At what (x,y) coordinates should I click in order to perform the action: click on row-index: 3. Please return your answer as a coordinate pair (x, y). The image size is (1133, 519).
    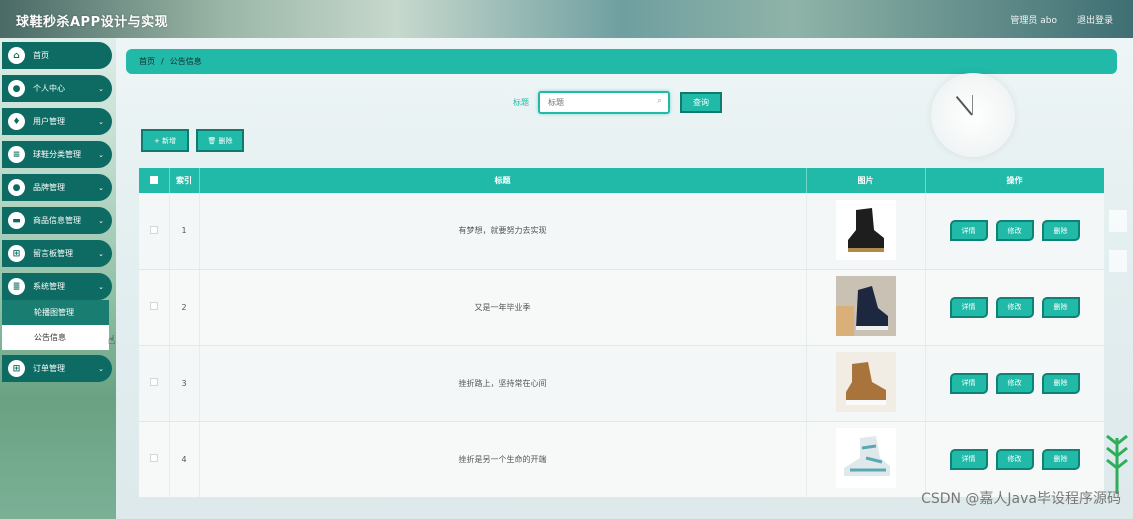
    Looking at the image, I should click on (184, 383).